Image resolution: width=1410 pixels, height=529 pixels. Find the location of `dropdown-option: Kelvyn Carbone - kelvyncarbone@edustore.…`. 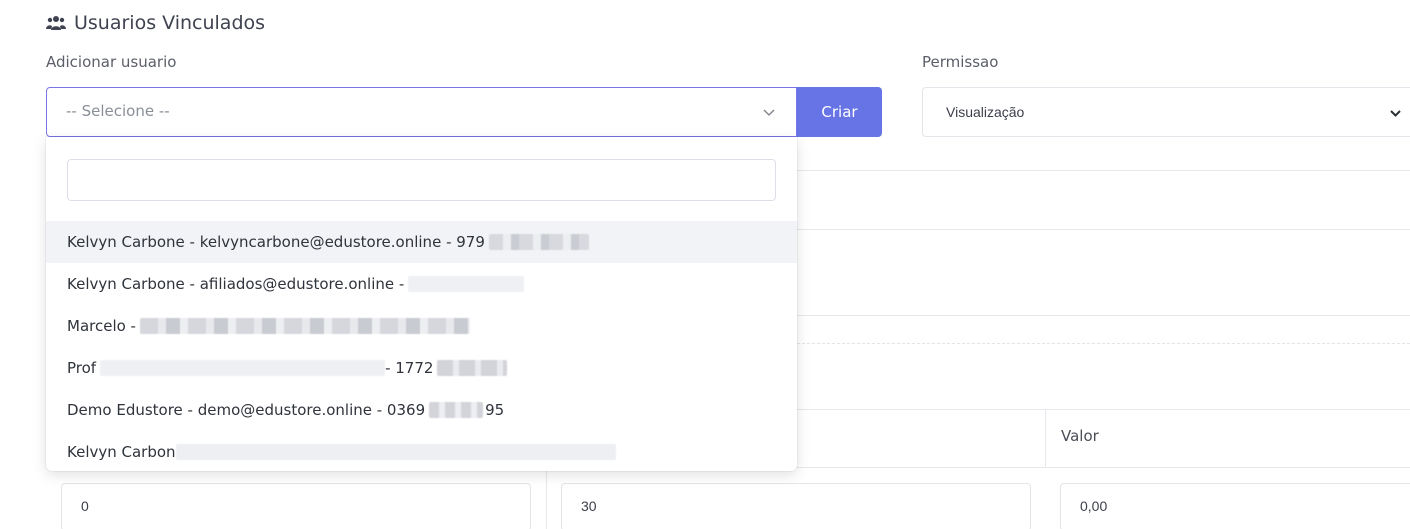

dropdown-option: Kelvyn Carbone - kelvyncarbone@edustore.… is located at coordinates (421, 242).